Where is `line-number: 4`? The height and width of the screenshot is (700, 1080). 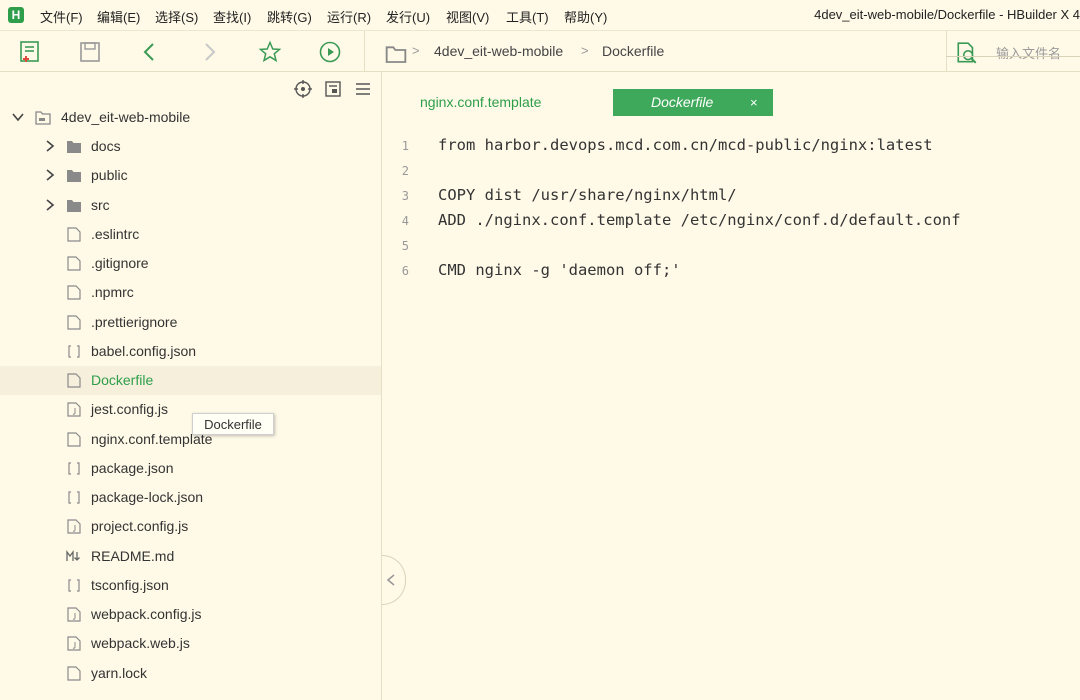 line-number: 4 is located at coordinates (405, 221).